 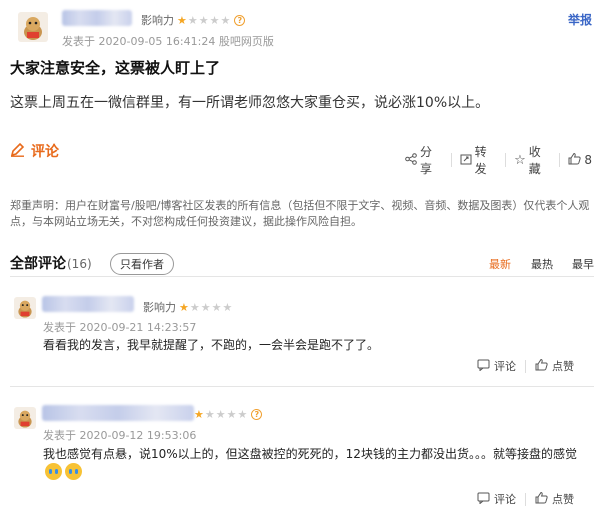 What do you see at coordinates (588, 160) in the screenshot?
I see `like-count: 8` at bounding box center [588, 160].